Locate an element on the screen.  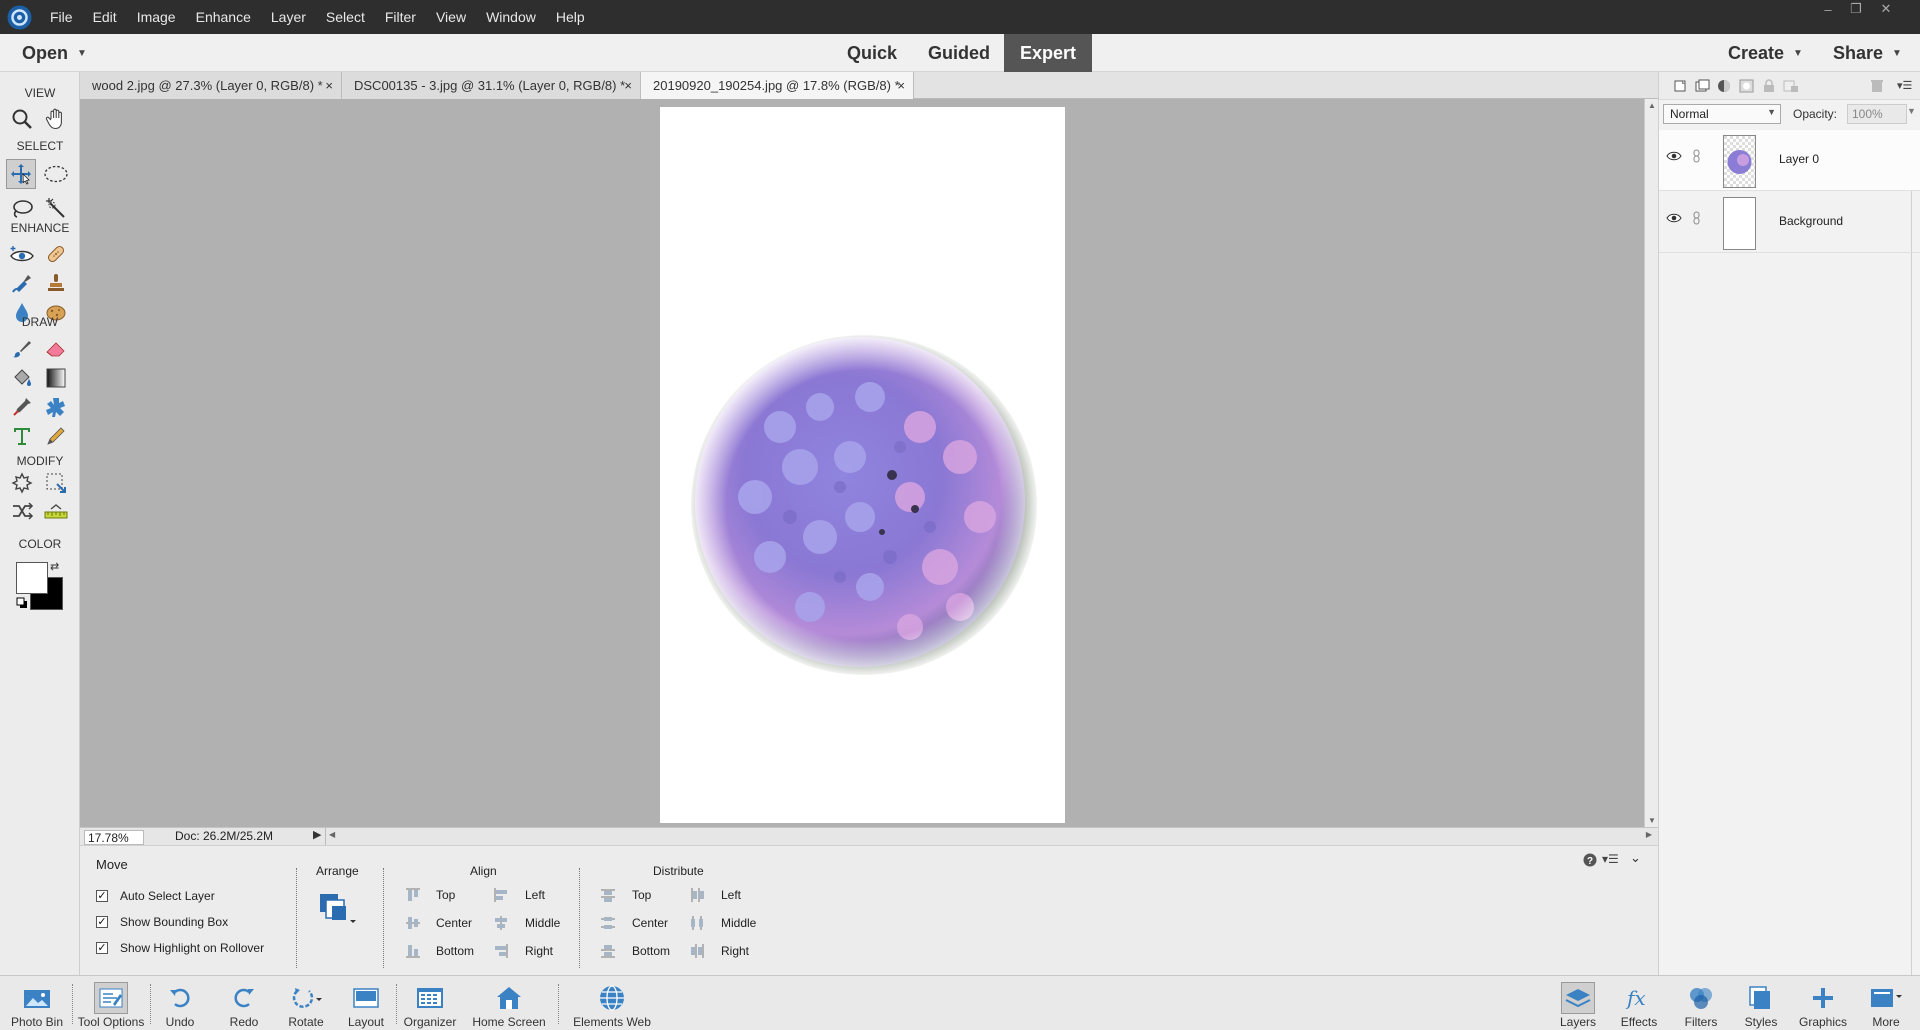
content-aware-move-tool-icon is located at coordinates (22, 511).